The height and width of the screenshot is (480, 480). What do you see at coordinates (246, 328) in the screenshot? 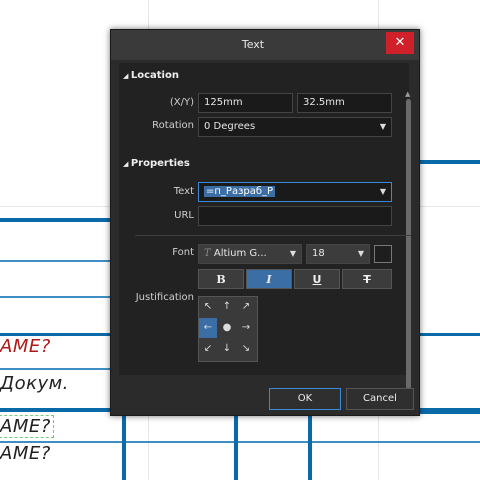
I see `arrow-right-icon: →` at bounding box center [246, 328].